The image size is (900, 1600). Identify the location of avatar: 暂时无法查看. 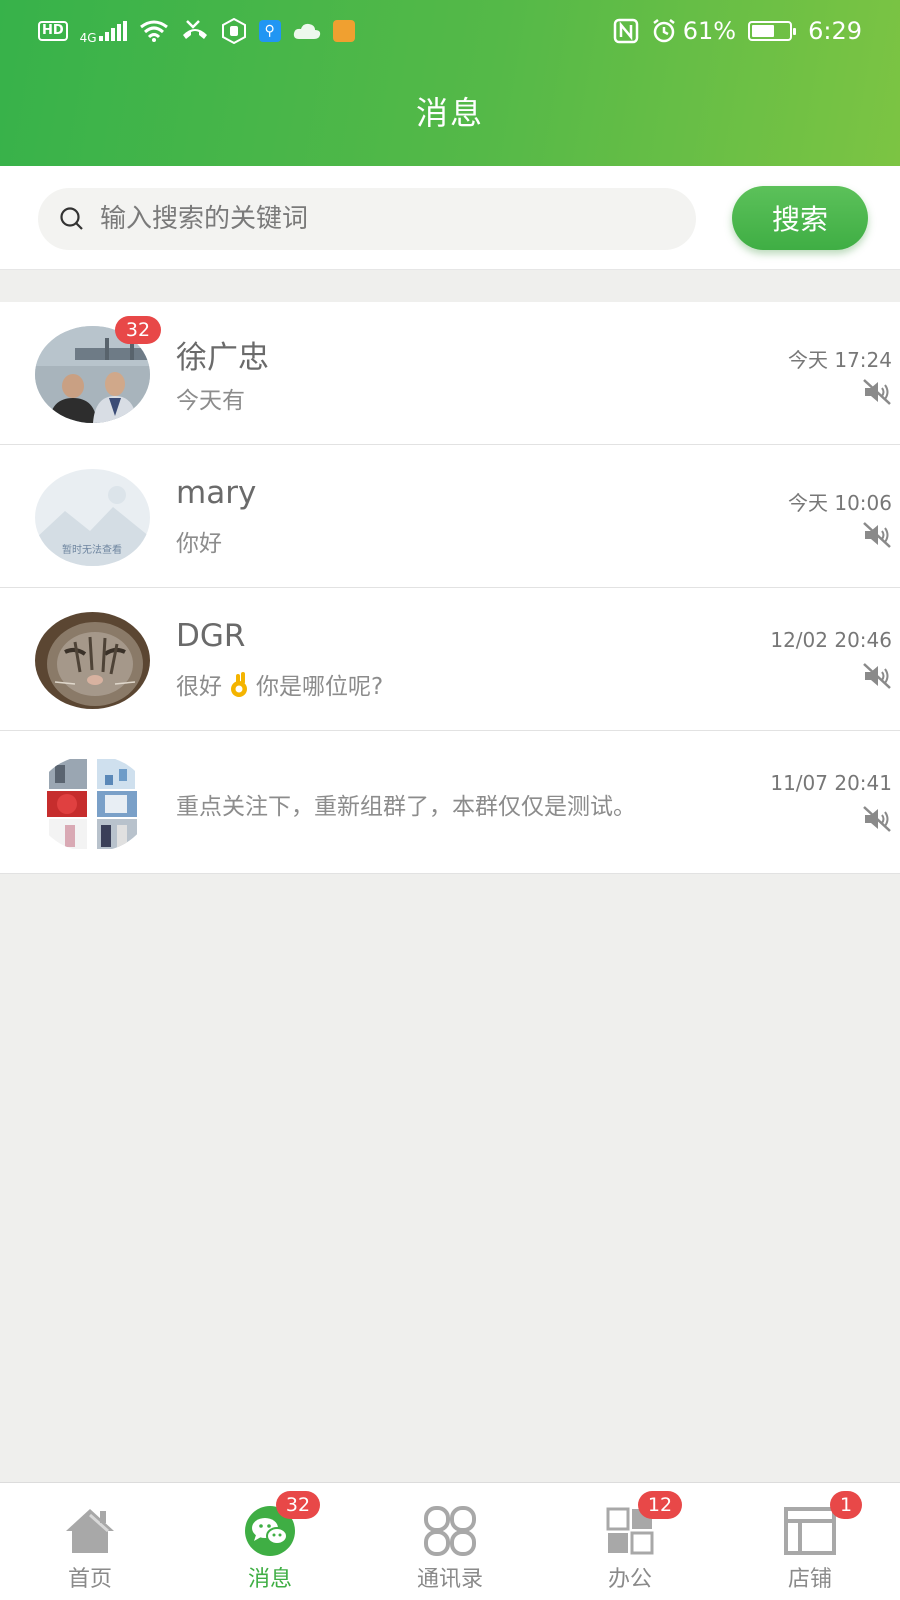
(92, 517).